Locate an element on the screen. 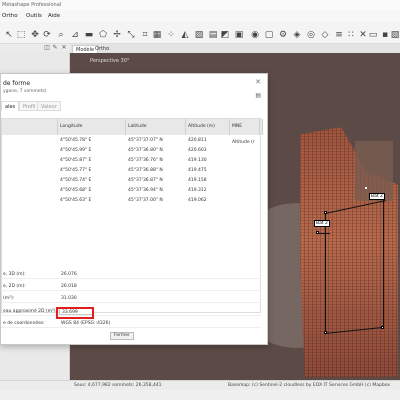 Image resolution: width=400 pixels, height=400 pixels. column-header: MNE Altitude (r is located at coordinates (245, 132).